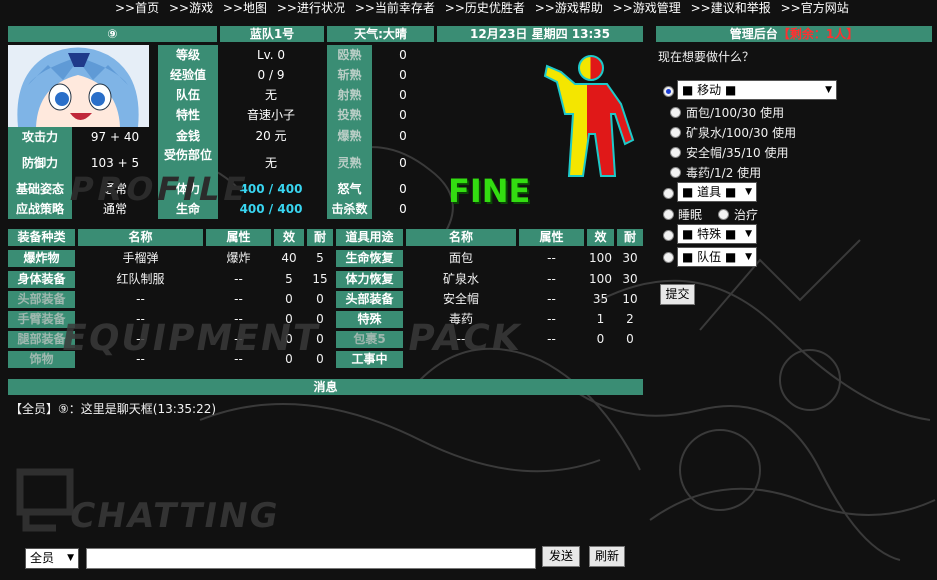  Describe the element at coordinates (569, 8) in the screenshot. I see `nav-help: >>游戏帮助` at that location.